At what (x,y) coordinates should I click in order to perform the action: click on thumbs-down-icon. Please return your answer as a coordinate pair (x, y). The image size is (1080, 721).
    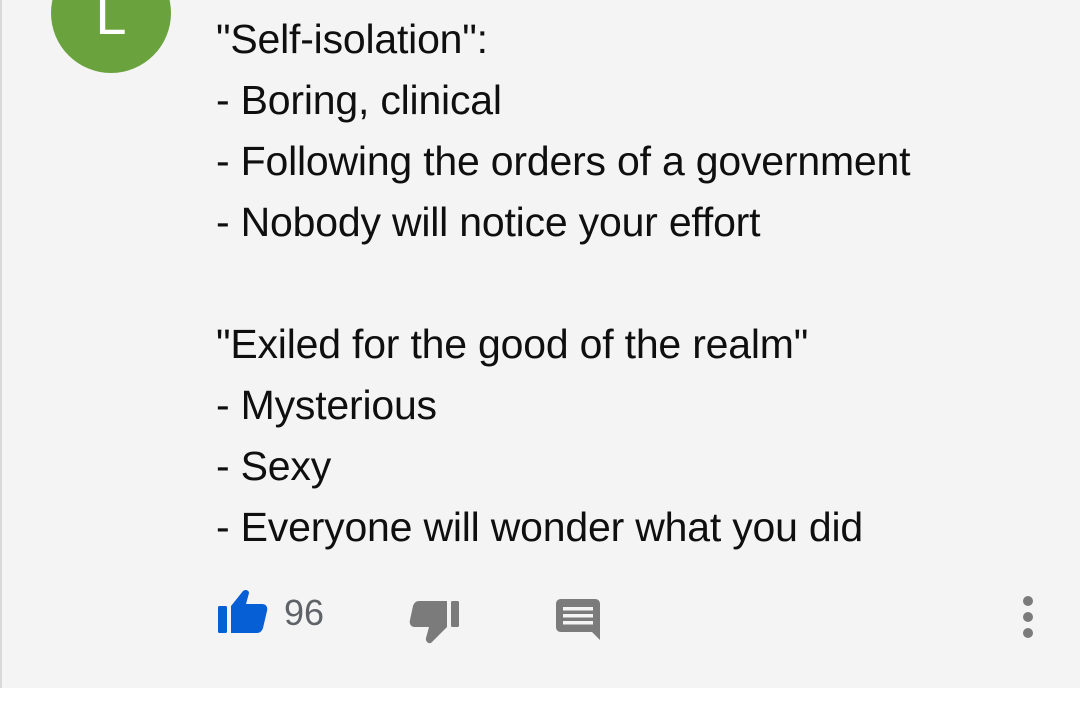
    Looking at the image, I should click on (434, 622).